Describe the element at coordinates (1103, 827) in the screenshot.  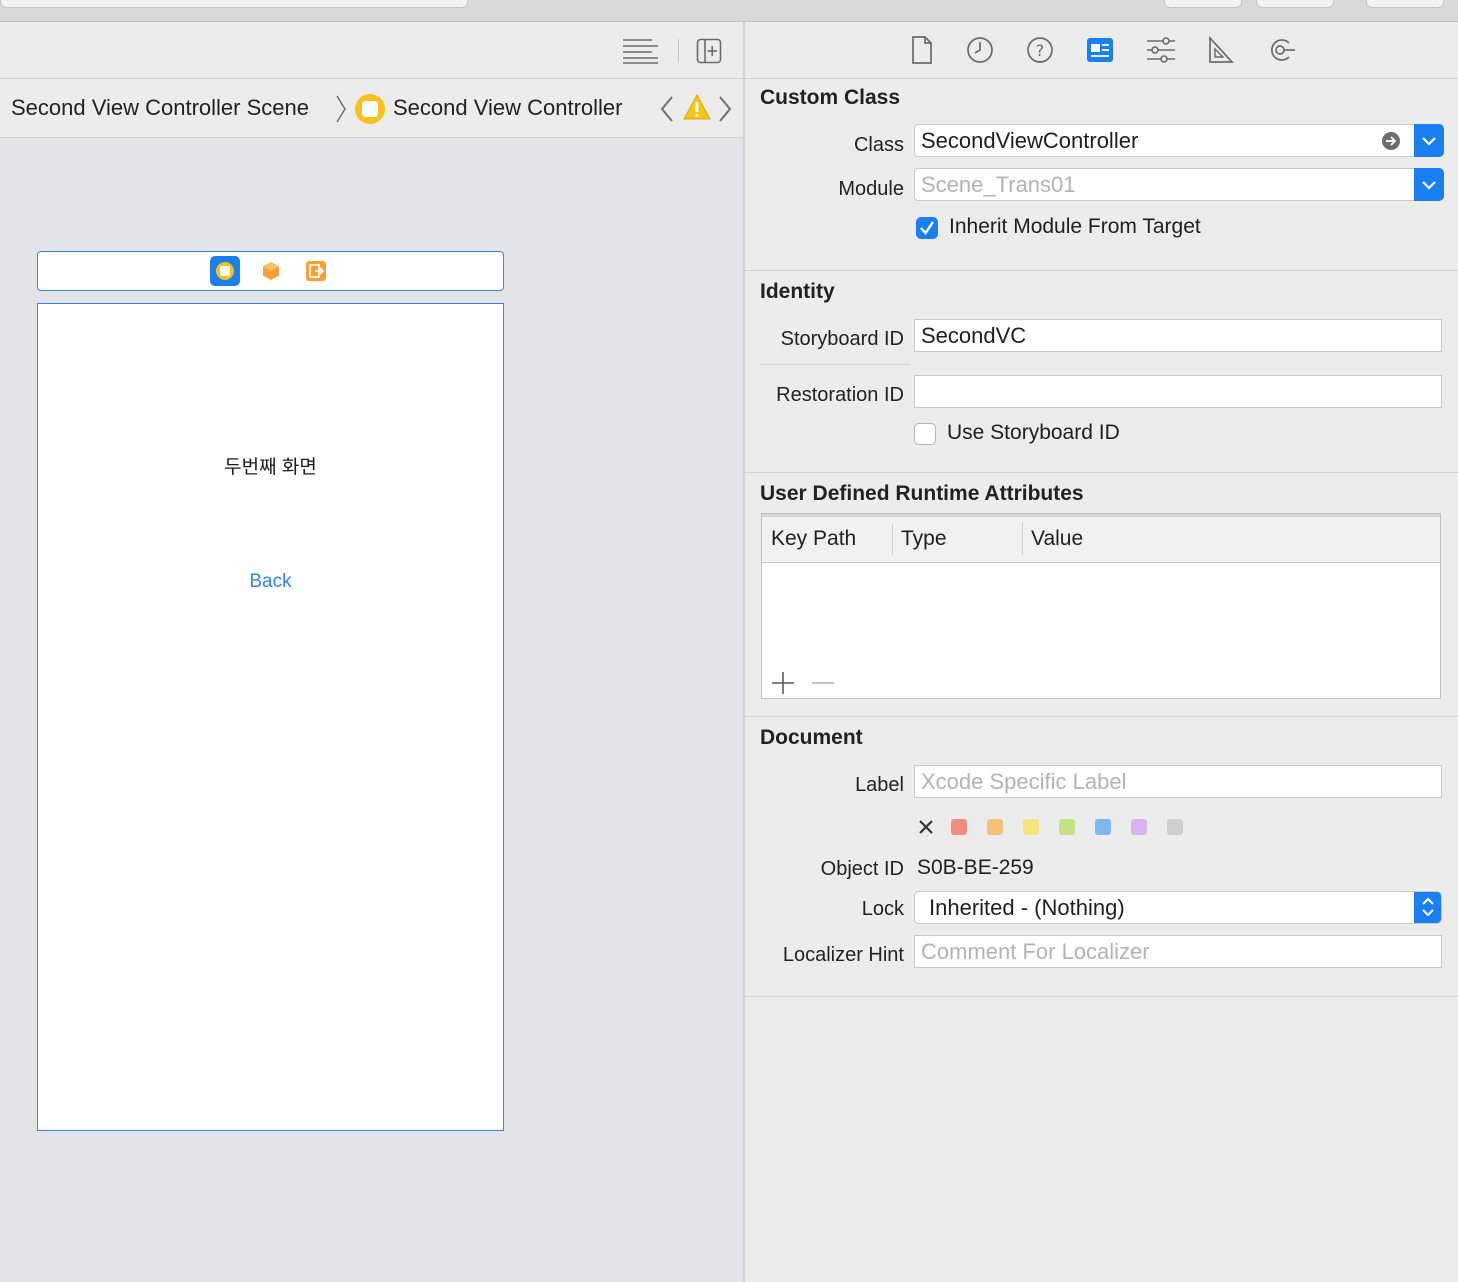
I see `color-swatch-blue` at that location.